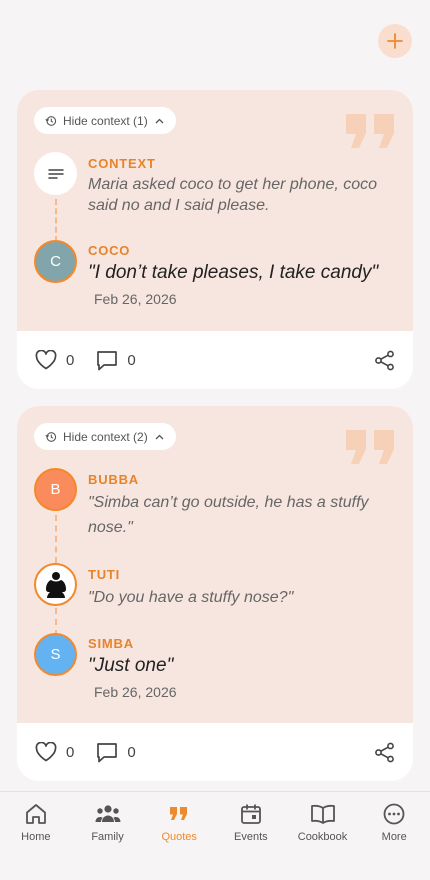  I want to click on nav-cookbook: Cookbook, so click(323, 836).